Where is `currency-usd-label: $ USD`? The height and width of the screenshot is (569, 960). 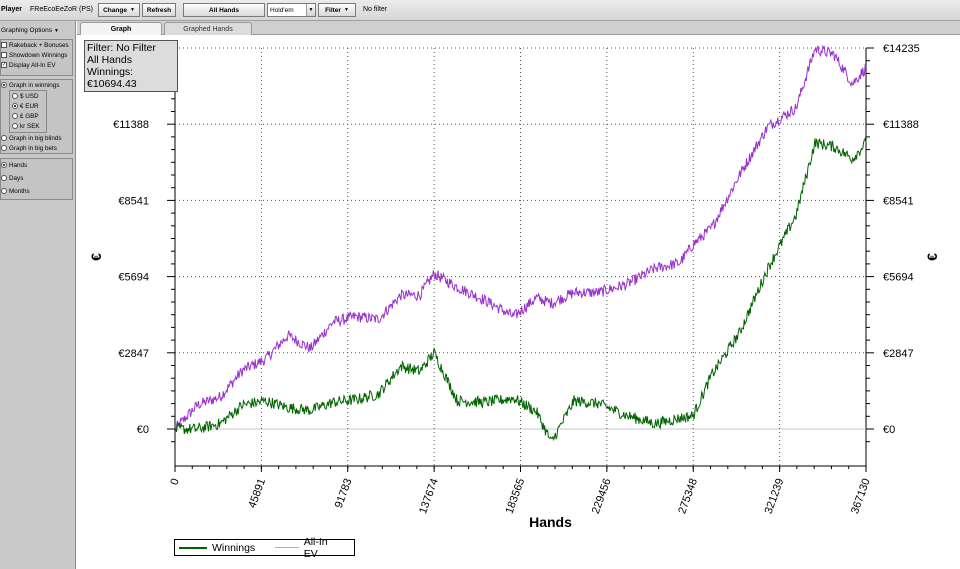
currency-usd-label: $ USD is located at coordinates (29, 96).